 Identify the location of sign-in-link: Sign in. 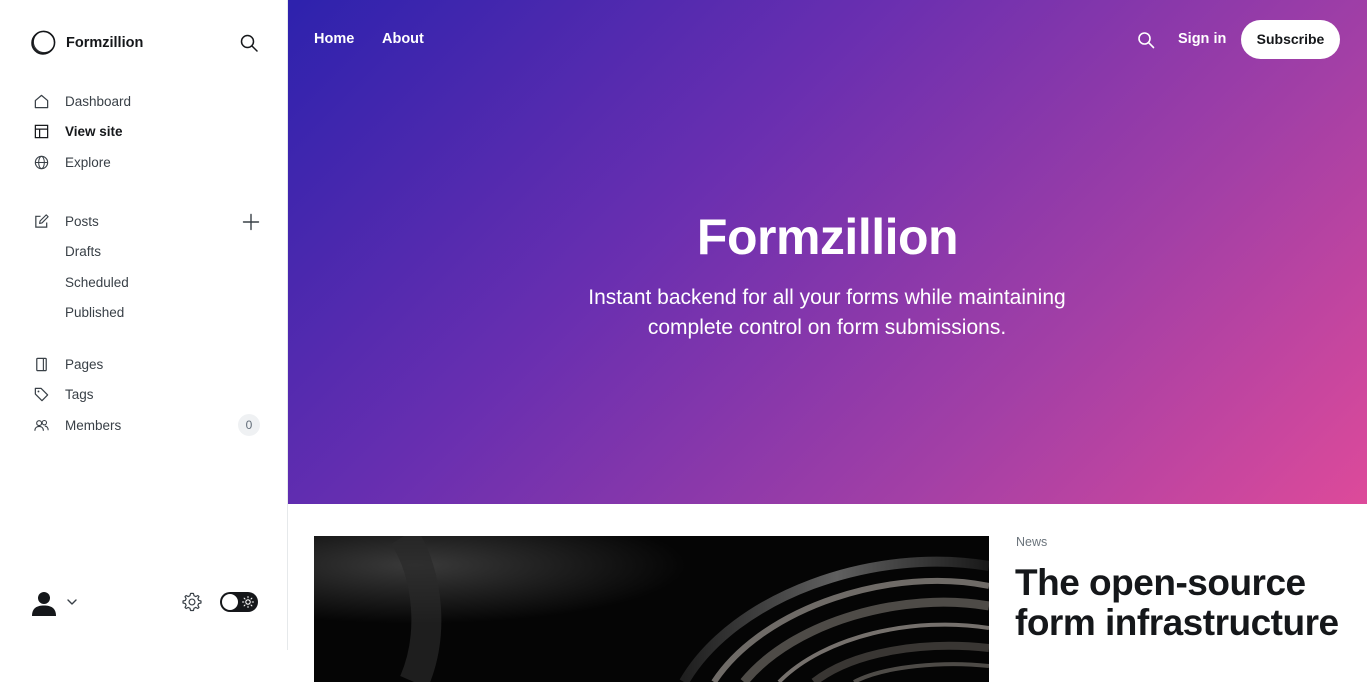
(1202, 39).